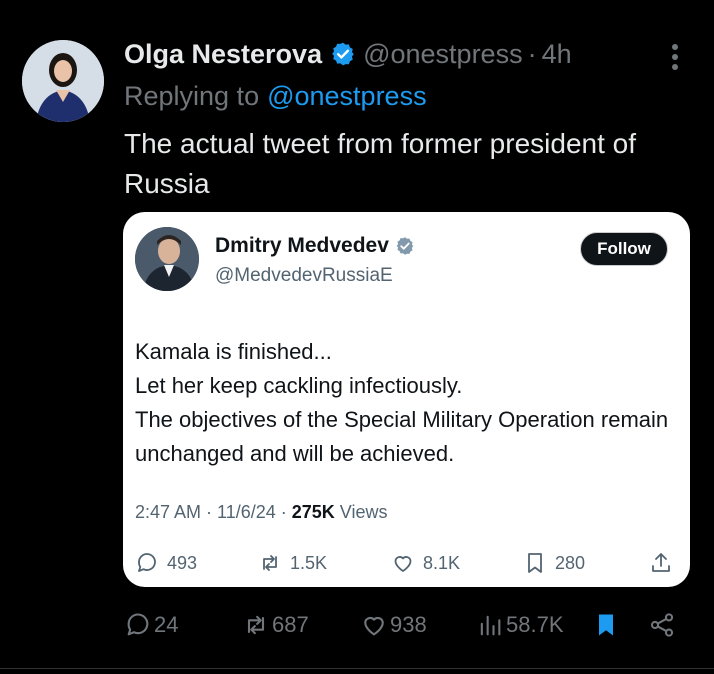 The image size is (714, 674). Describe the element at coordinates (535, 563) in the screenshot. I see `bookmark-icon` at that location.